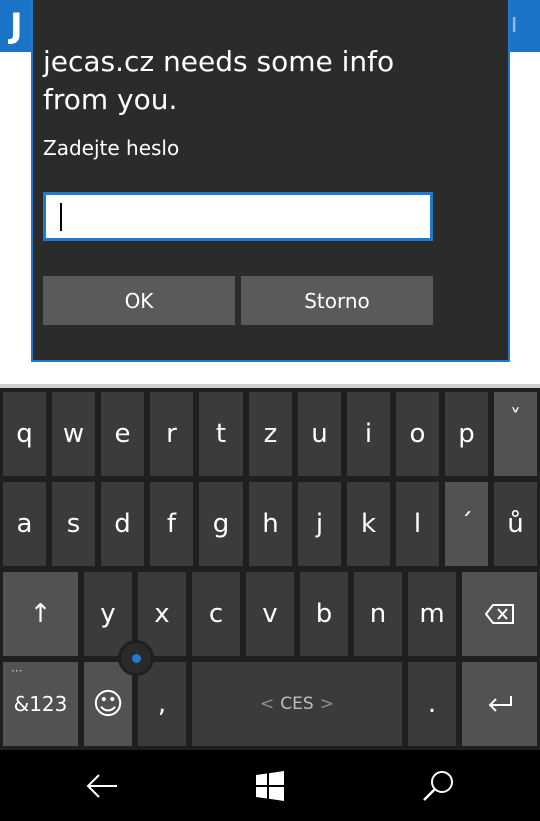 The height and width of the screenshot is (821, 540). I want to click on password-prompt-label: Zadejte heslo, so click(111, 148).